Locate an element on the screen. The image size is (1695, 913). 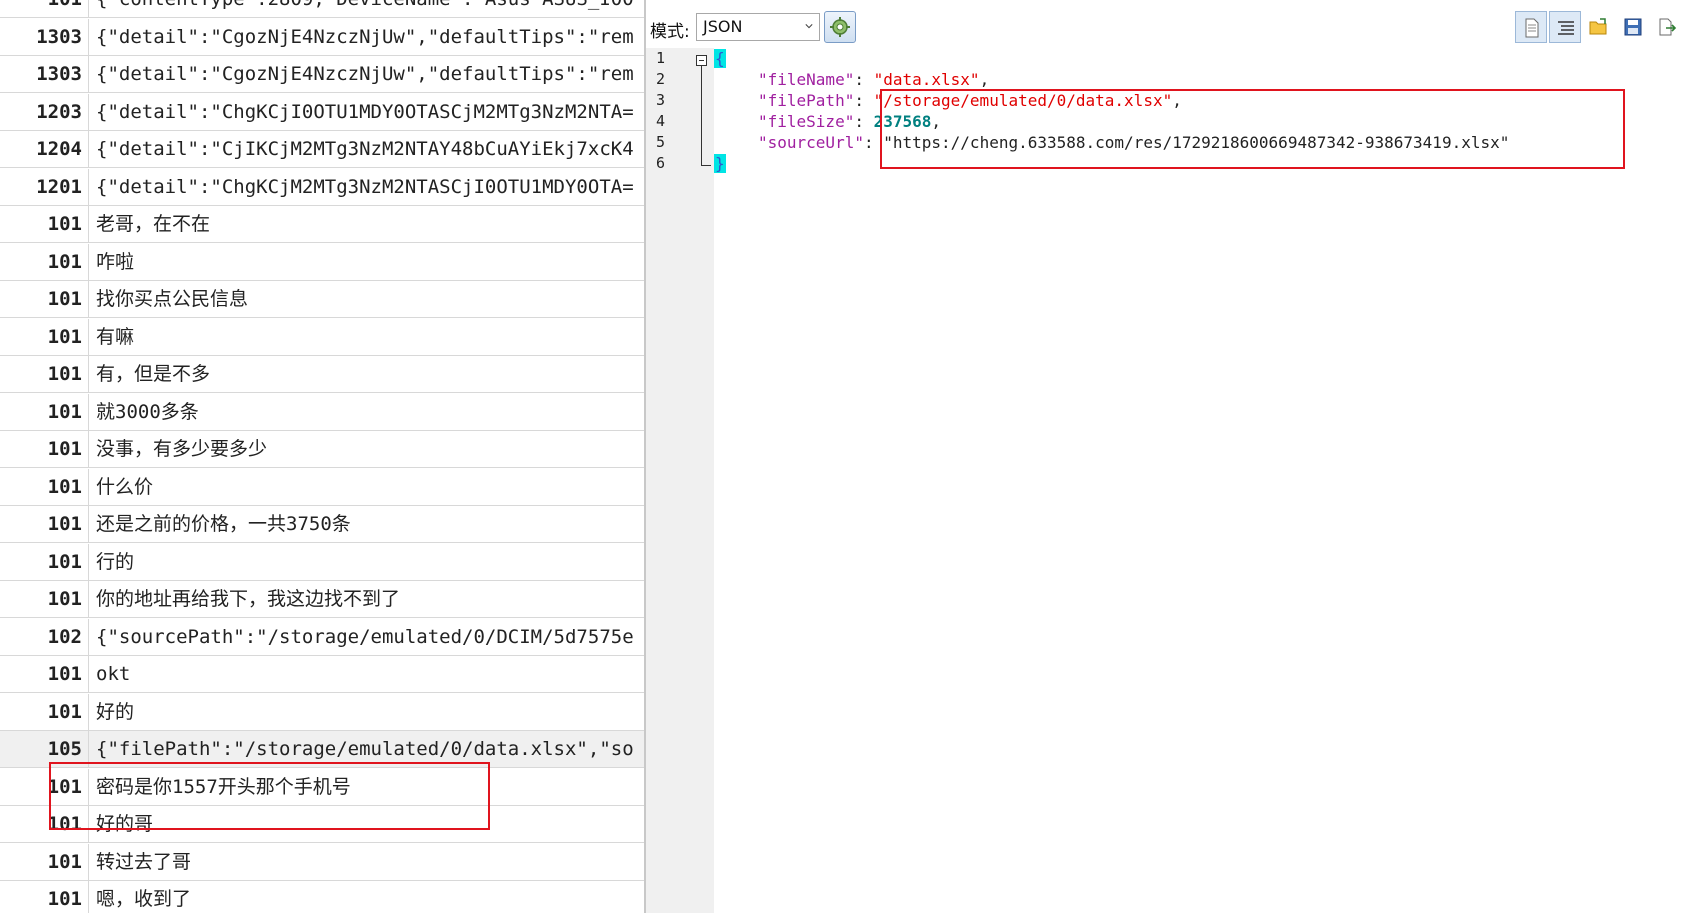
table-row: 101 好的 is located at coordinates (322, 712).